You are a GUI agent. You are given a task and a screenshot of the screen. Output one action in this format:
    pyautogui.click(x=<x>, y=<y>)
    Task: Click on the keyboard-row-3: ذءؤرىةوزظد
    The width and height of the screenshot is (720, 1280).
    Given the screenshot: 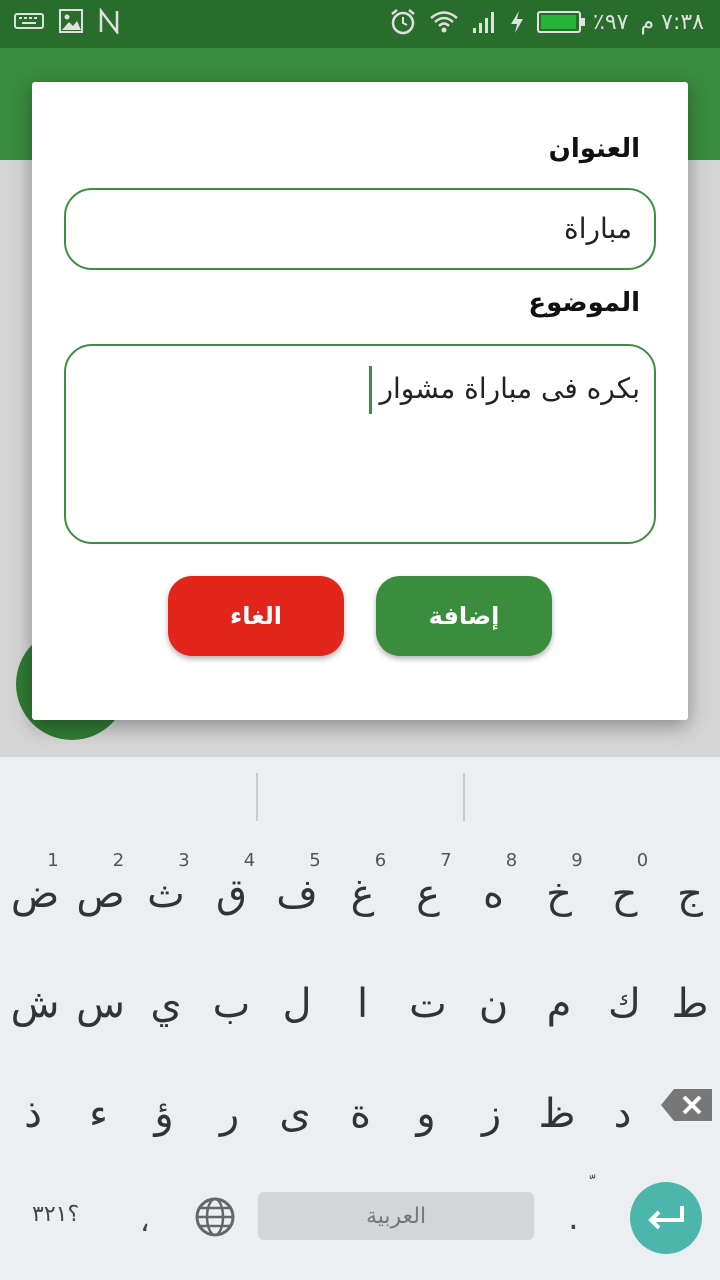 What is the action you would take?
    pyautogui.click(x=360, y=1109)
    